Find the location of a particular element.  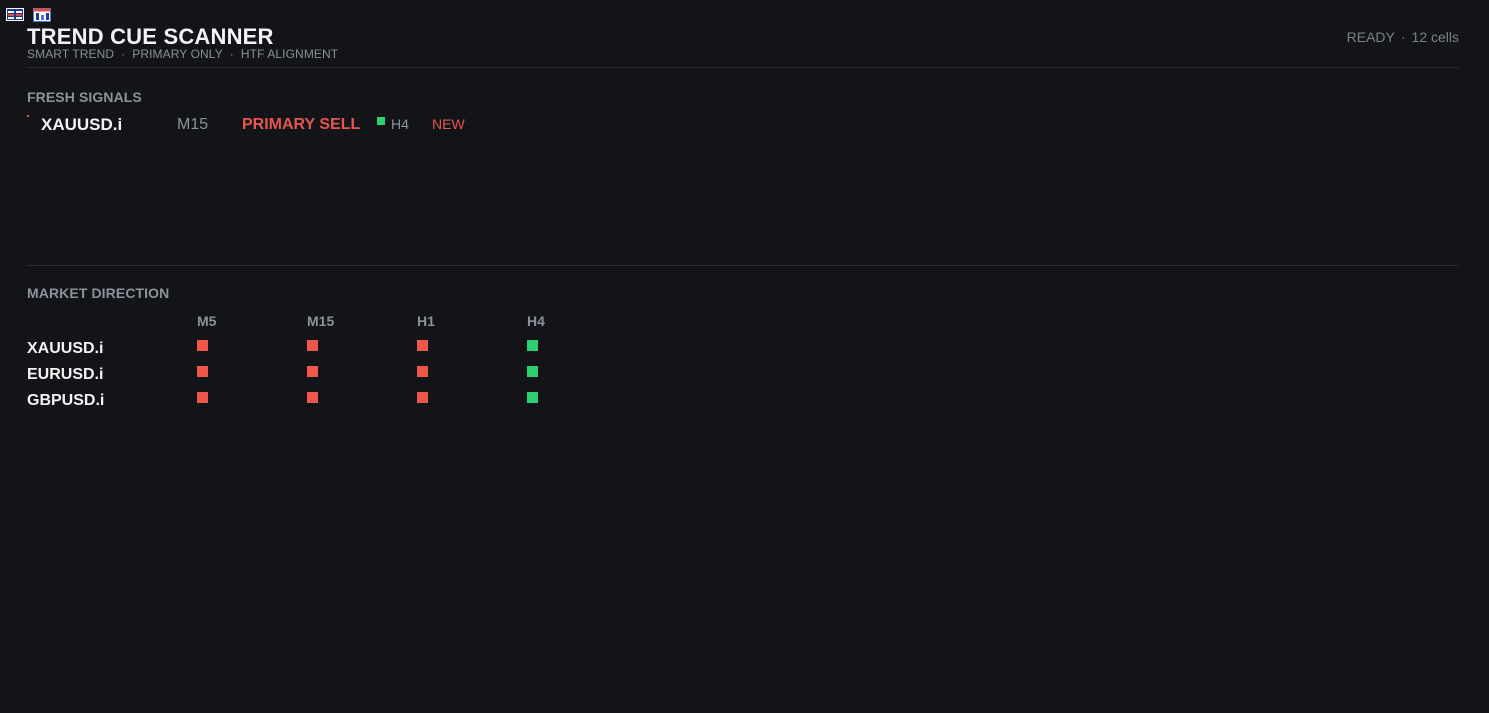

app-subtitle: SMART TREND · PRIMARY ONLY · HTF ALIGNMENT is located at coordinates (183, 54).